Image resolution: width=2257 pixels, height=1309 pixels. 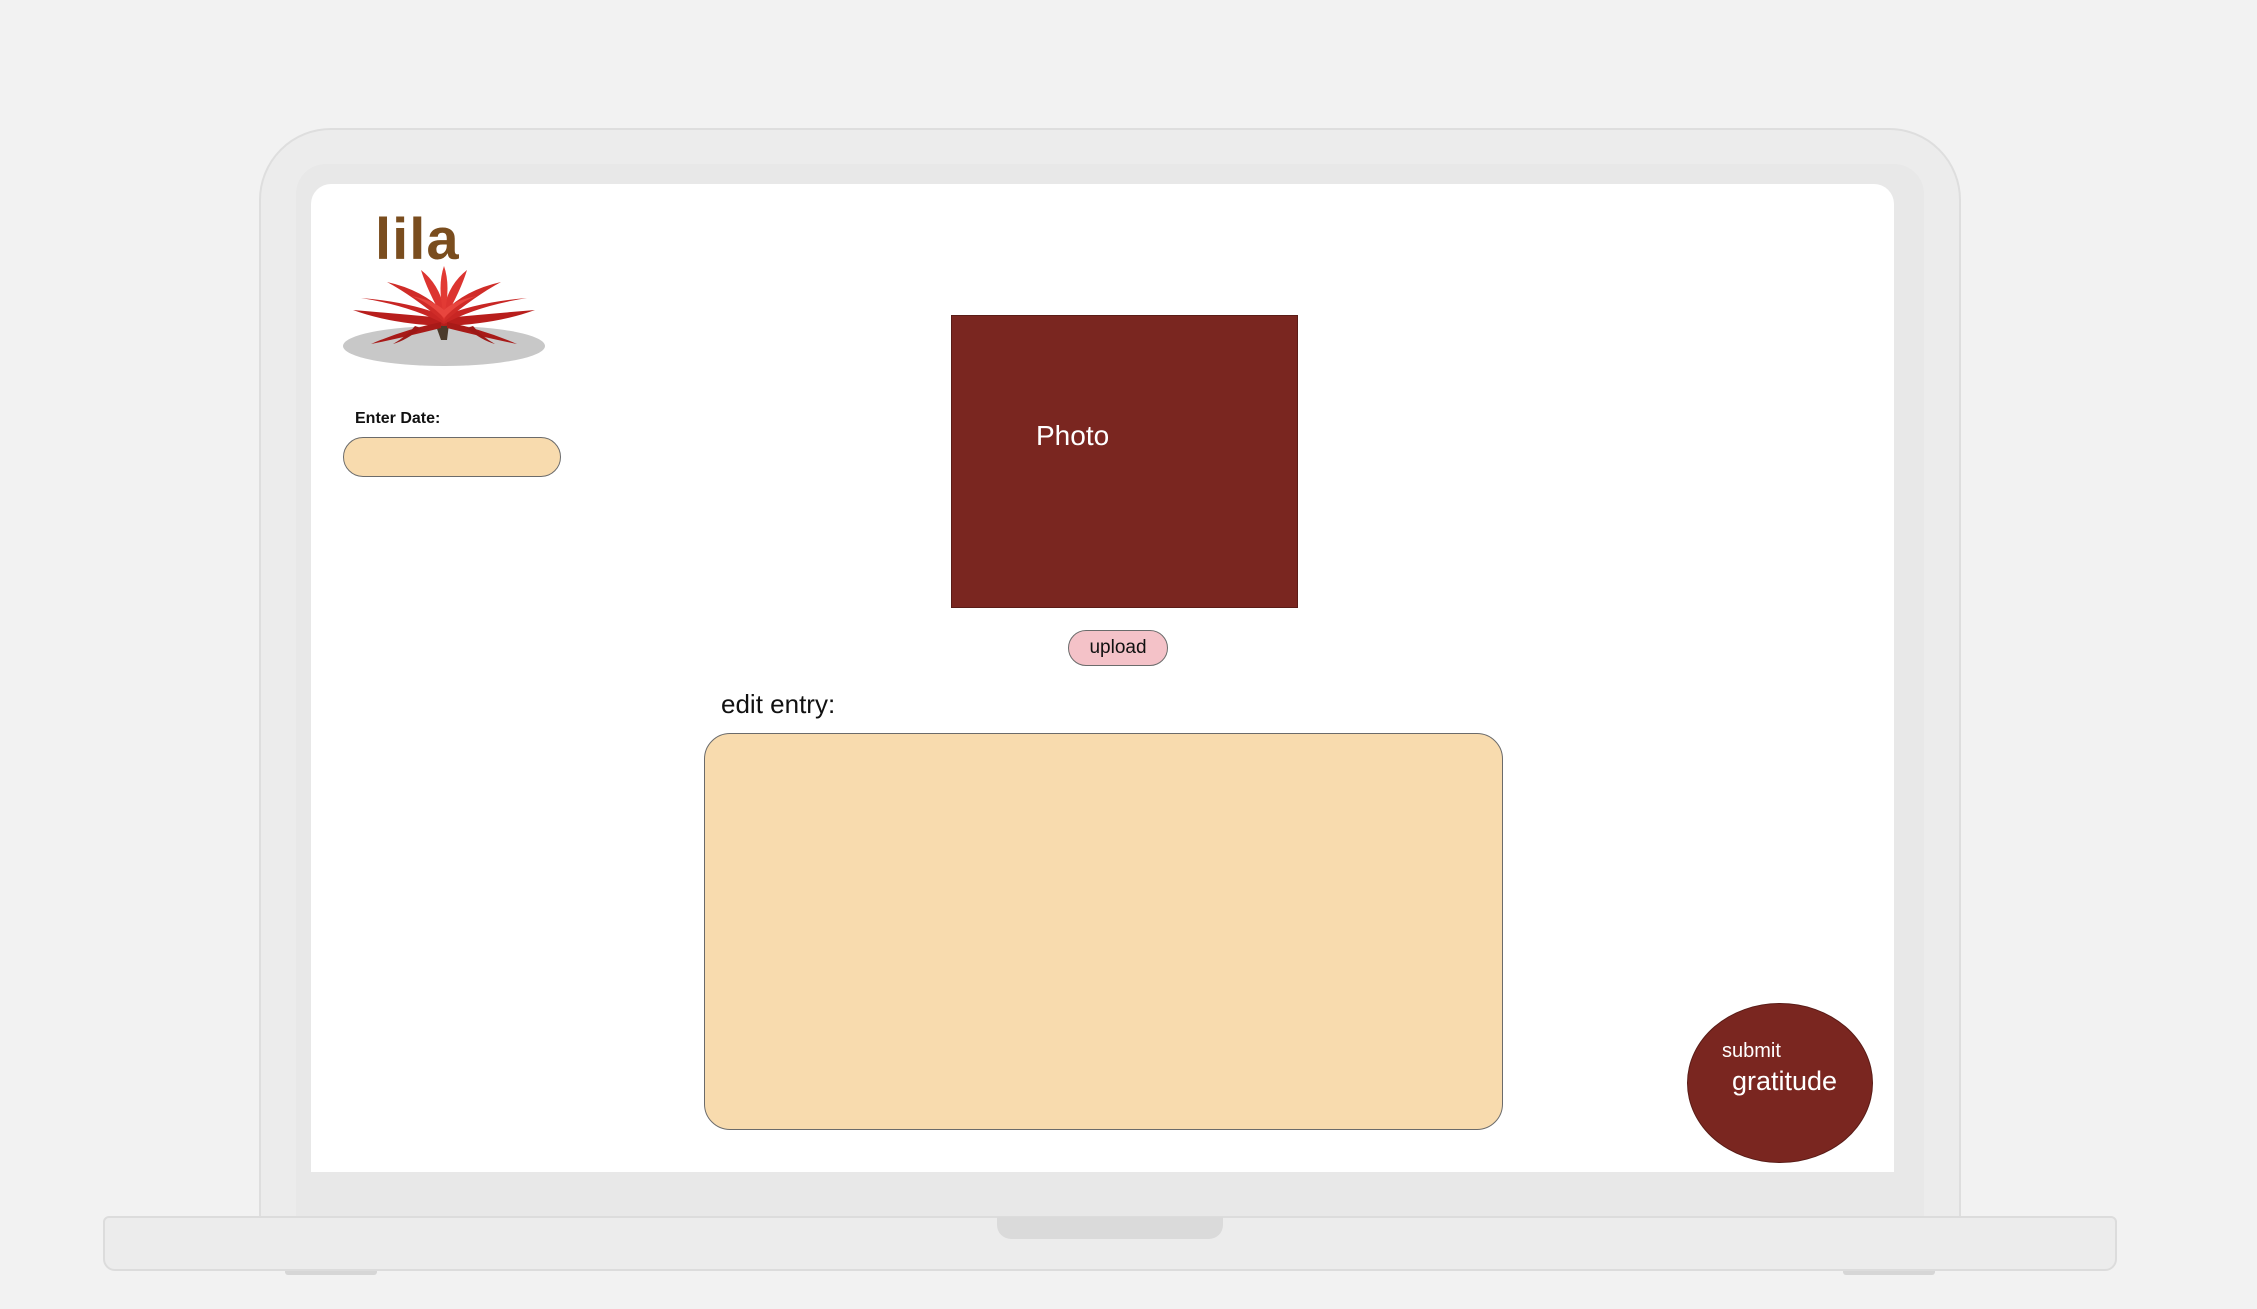 I want to click on laptop-foot-left, so click(x=331, y=1273).